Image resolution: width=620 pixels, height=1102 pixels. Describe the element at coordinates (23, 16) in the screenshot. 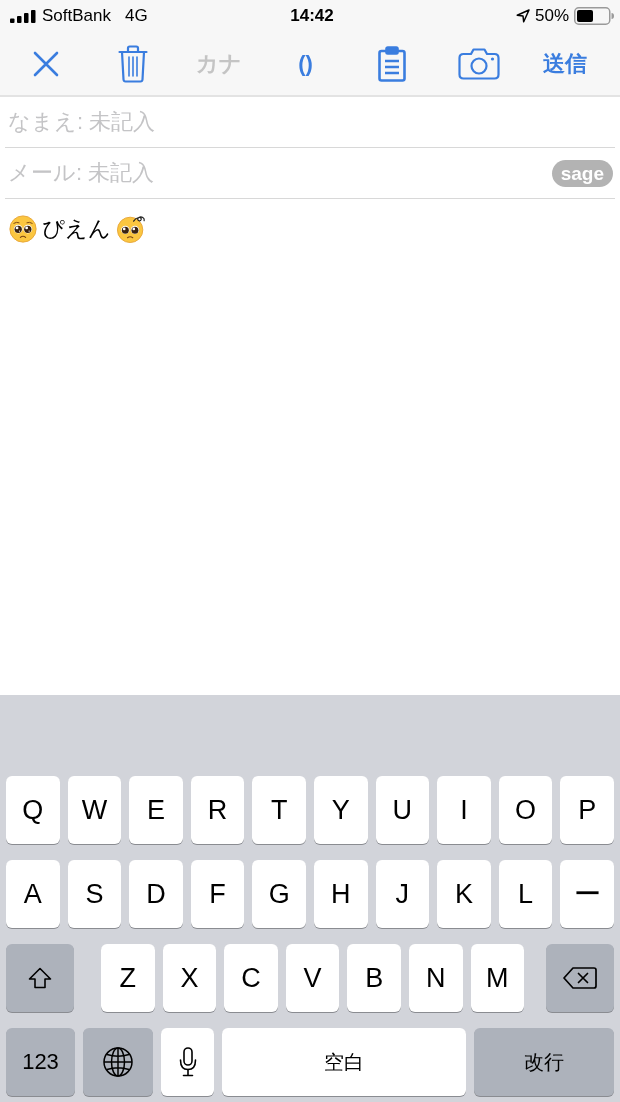

I see `signal-icon` at that location.